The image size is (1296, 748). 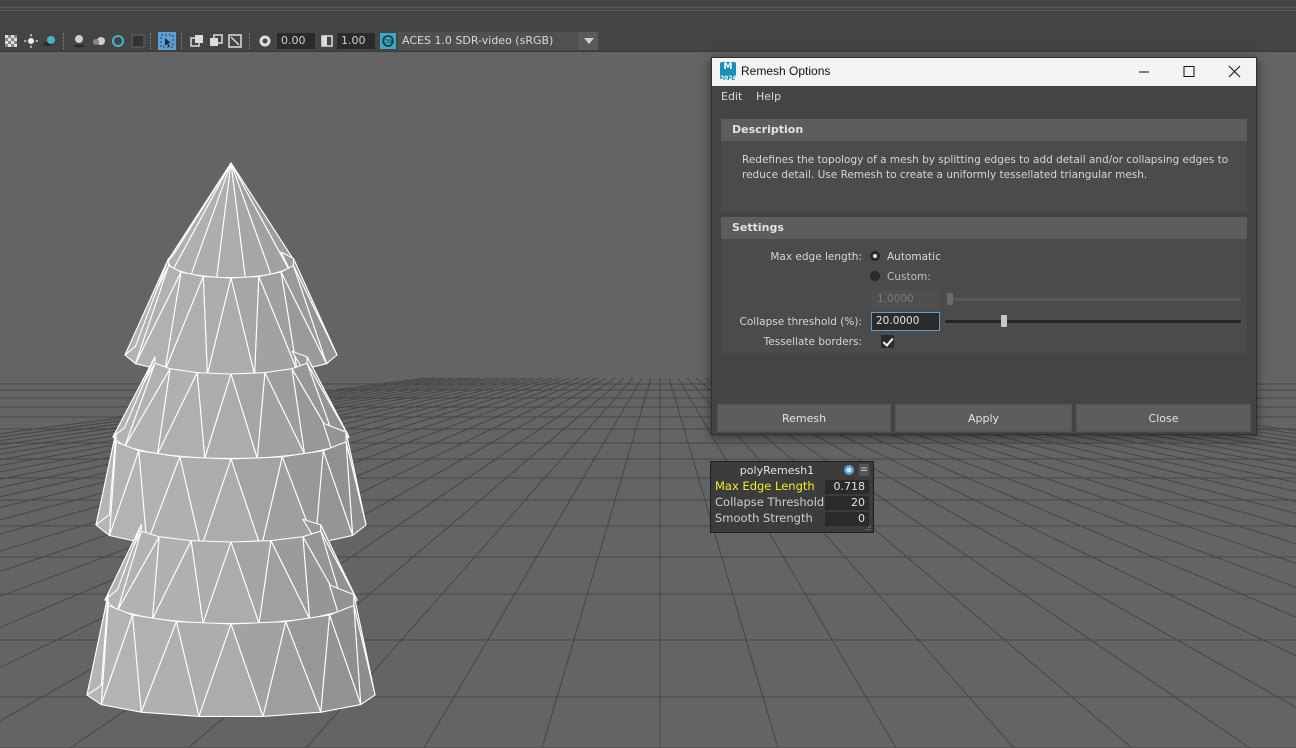 What do you see at coordinates (812, 342) in the screenshot?
I see `tessellate-borders-label: Tessellate borders:` at bounding box center [812, 342].